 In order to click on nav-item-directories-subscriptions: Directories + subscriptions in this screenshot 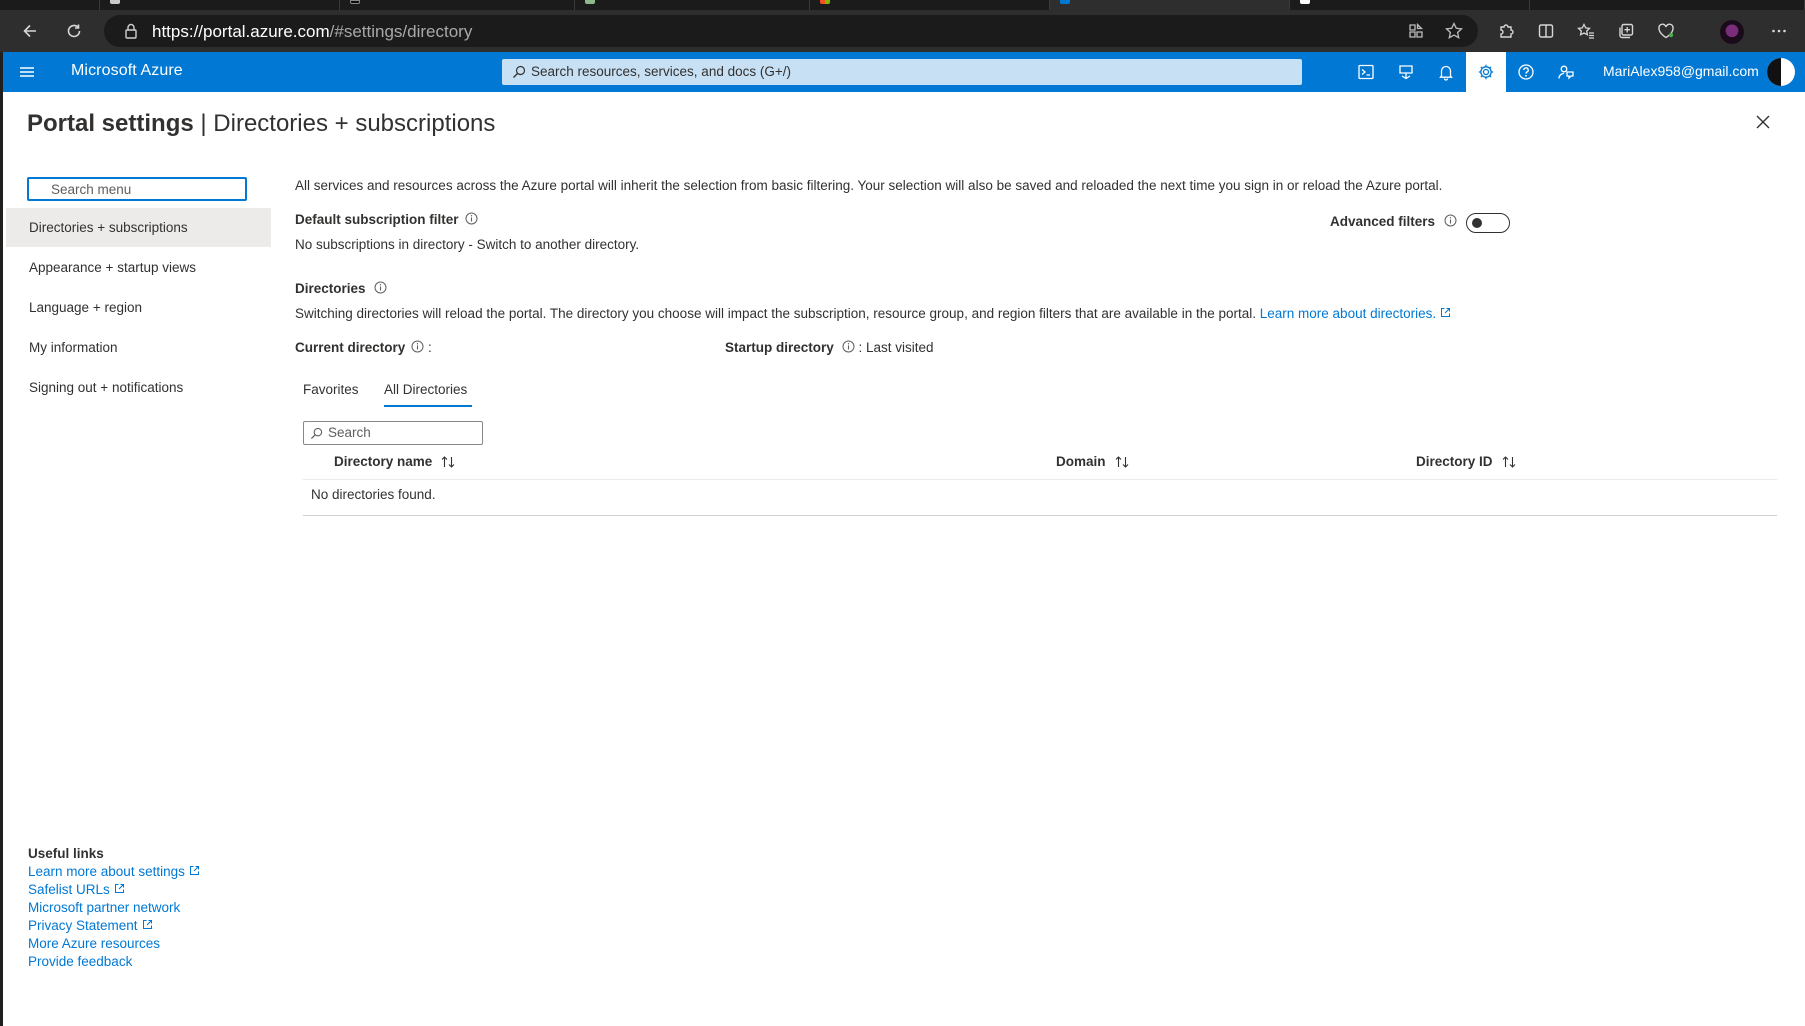, I will do `click(138, 227)`.